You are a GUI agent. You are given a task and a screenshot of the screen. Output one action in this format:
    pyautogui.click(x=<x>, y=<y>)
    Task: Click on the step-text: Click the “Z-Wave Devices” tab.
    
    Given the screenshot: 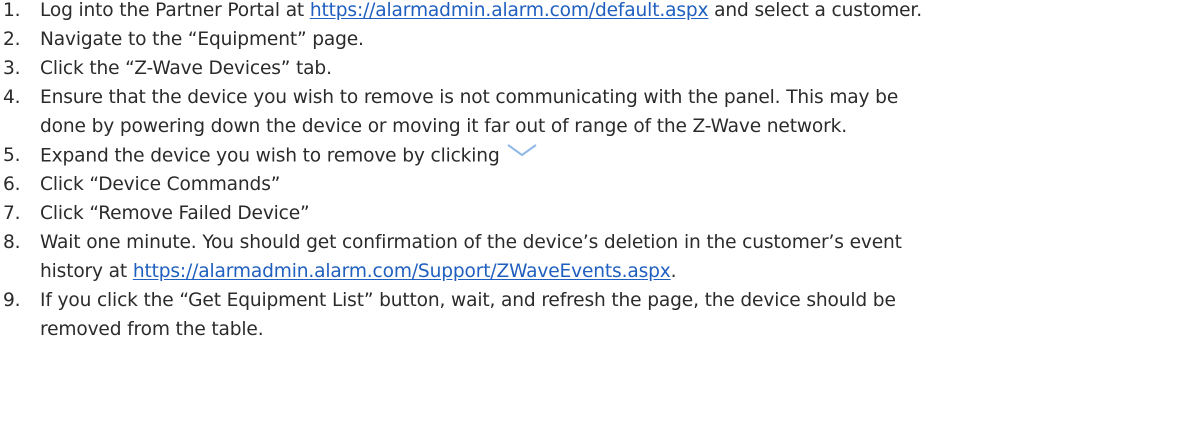 What is the action you would take?
    pyautogui.click(x=186, y=68)
    